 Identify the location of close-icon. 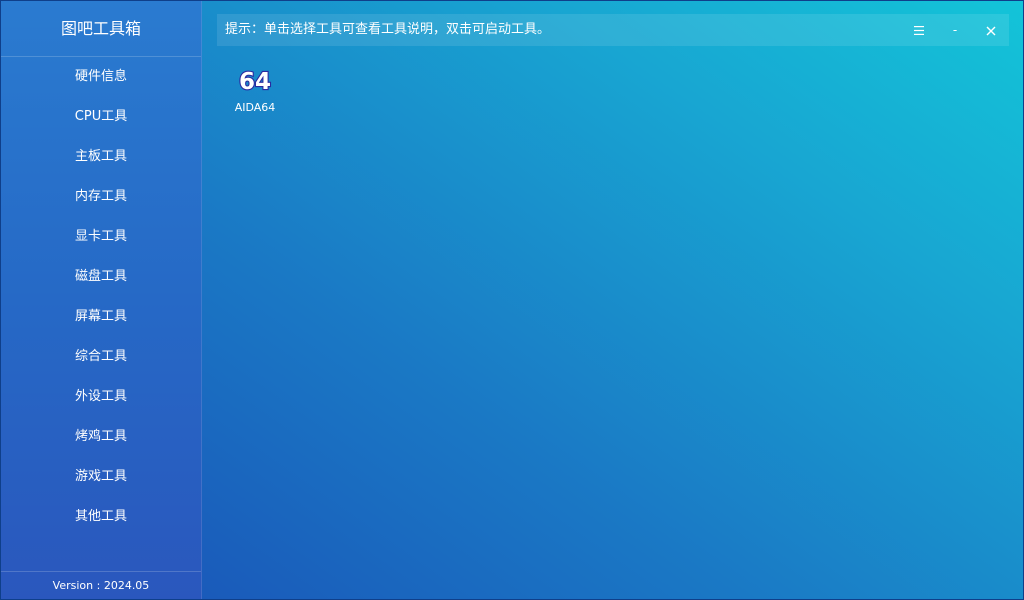
(991, 30).